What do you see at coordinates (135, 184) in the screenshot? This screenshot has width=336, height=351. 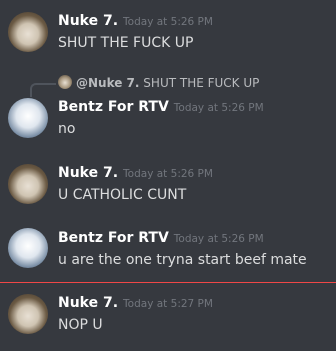 I see `message: Nuke 7. Today at 5:26 PM U CATHOLIC CUNT` at bounding box center [135, 184].